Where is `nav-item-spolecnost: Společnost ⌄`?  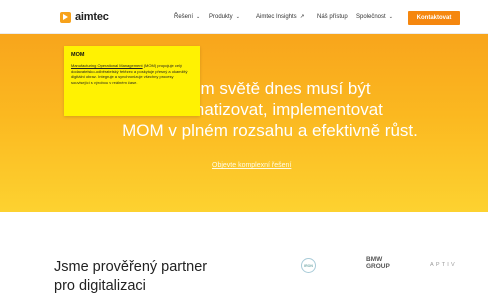
nav-item-spolecnost: Společnost ⌄ is located at coordinates (374, 17).